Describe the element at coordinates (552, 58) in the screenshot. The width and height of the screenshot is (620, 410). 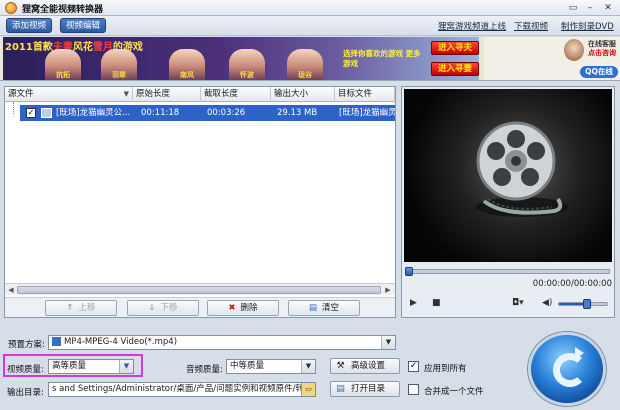
I see `online-support-panel: 在线客服 点击咨询 QQ在线` at that location.